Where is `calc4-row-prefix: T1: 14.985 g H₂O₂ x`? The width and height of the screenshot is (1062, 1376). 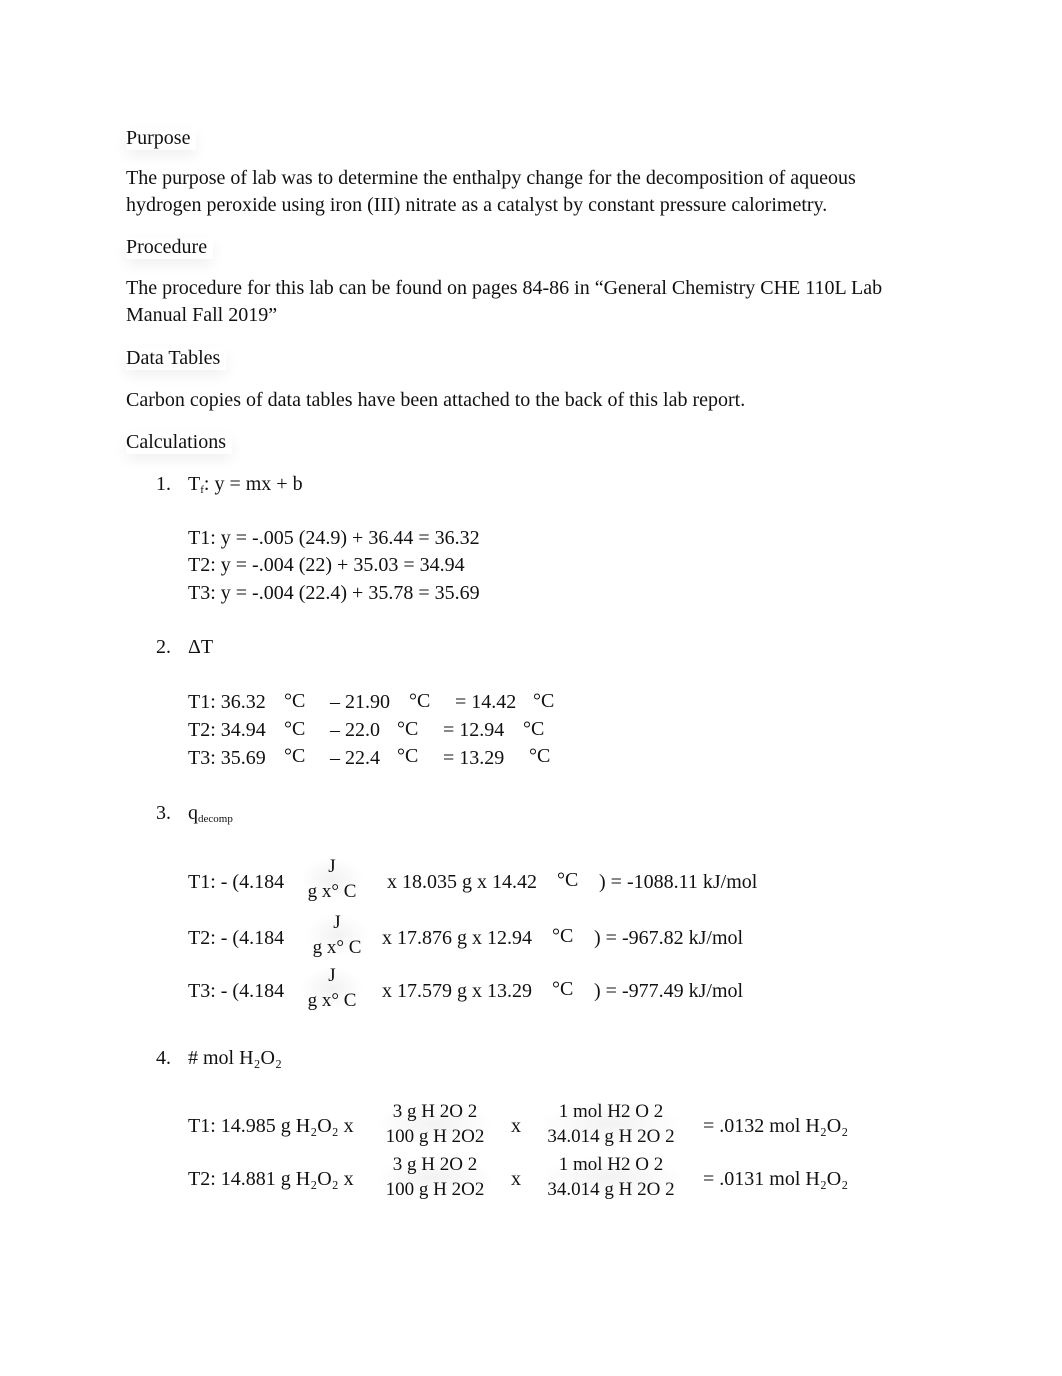
calc4-row-prefix: T1: 14.985 g H₂O₂ x is located at coordinates (271, 1126).